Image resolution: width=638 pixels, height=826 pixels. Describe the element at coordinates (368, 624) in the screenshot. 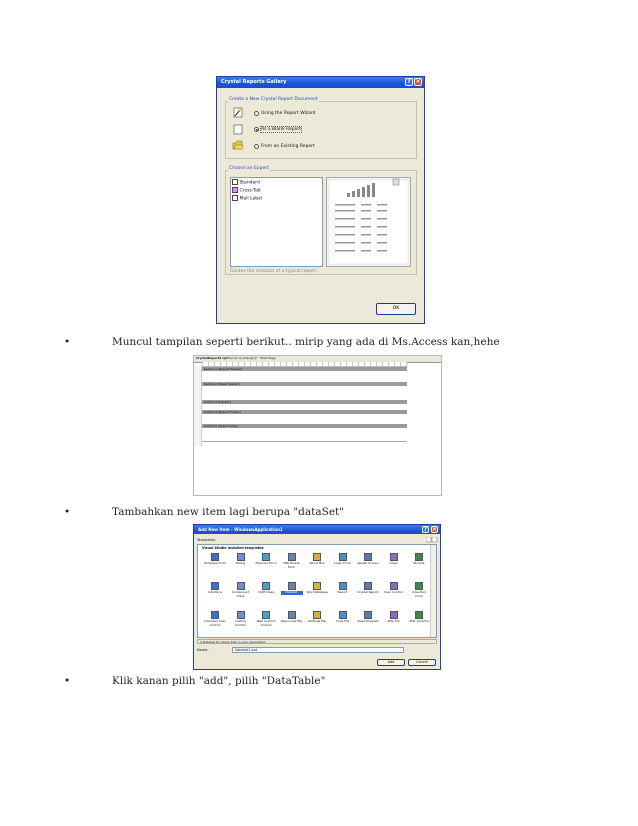

I see `template-item-class-diagram: Class Diagram` at that location.